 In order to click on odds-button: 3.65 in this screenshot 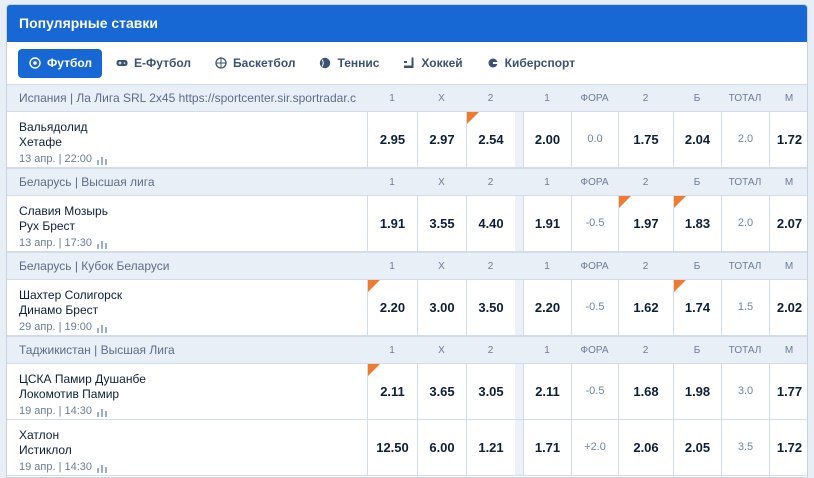, I will do `click(441, 391)`.